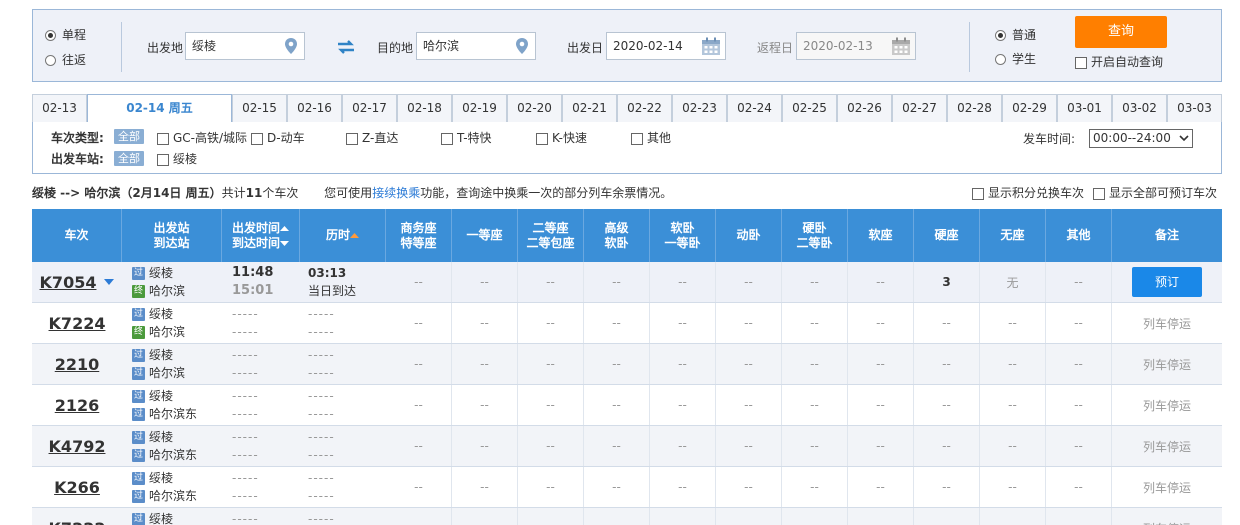 The width and height of the screenshot is (1240, 525). Describe the element at coordinates (809, 108) in the screenshot. I see `date-tab: 02-25` at that location.